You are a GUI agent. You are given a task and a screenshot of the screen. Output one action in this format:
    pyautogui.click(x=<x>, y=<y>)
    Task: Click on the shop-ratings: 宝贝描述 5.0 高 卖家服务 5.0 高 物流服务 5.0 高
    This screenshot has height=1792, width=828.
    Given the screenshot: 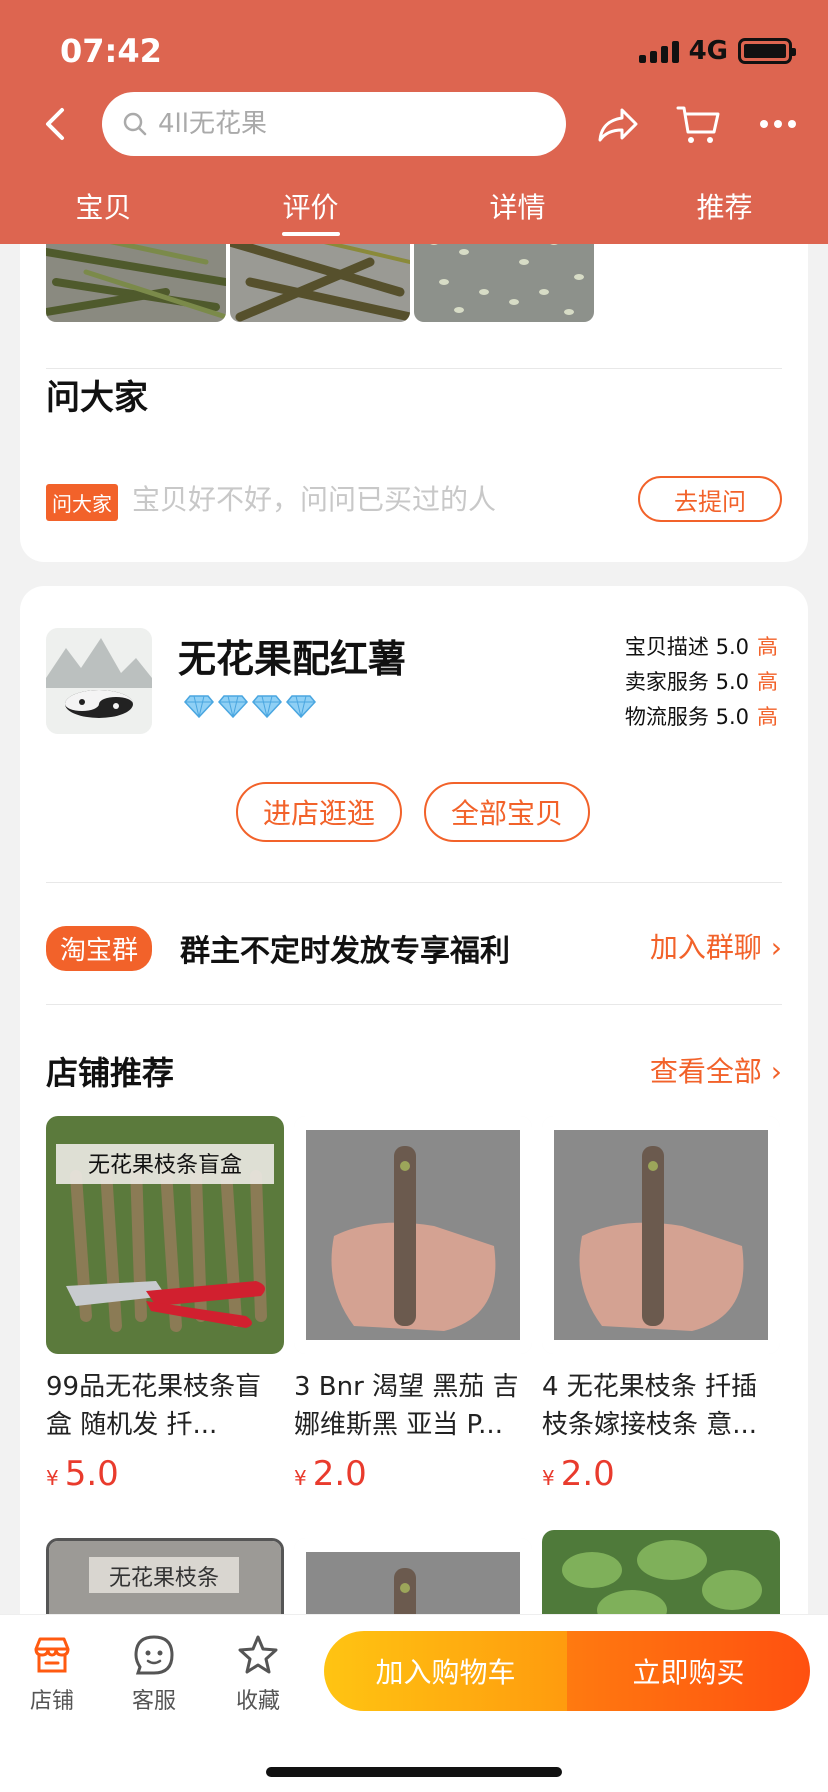 What is the action you would take?
    pyautogui.click(x=701, y=682)
    